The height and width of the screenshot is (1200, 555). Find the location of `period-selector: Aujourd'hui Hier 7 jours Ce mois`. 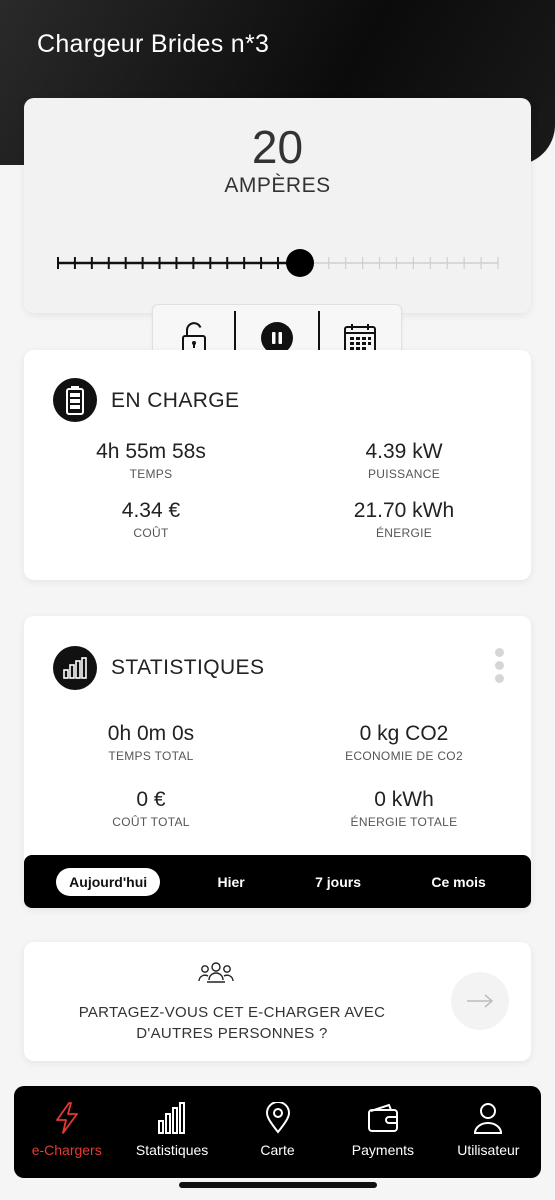

period-selector: Aujourd'hui Hier 7 jours Ce mois is located at coordinates (277, 881).